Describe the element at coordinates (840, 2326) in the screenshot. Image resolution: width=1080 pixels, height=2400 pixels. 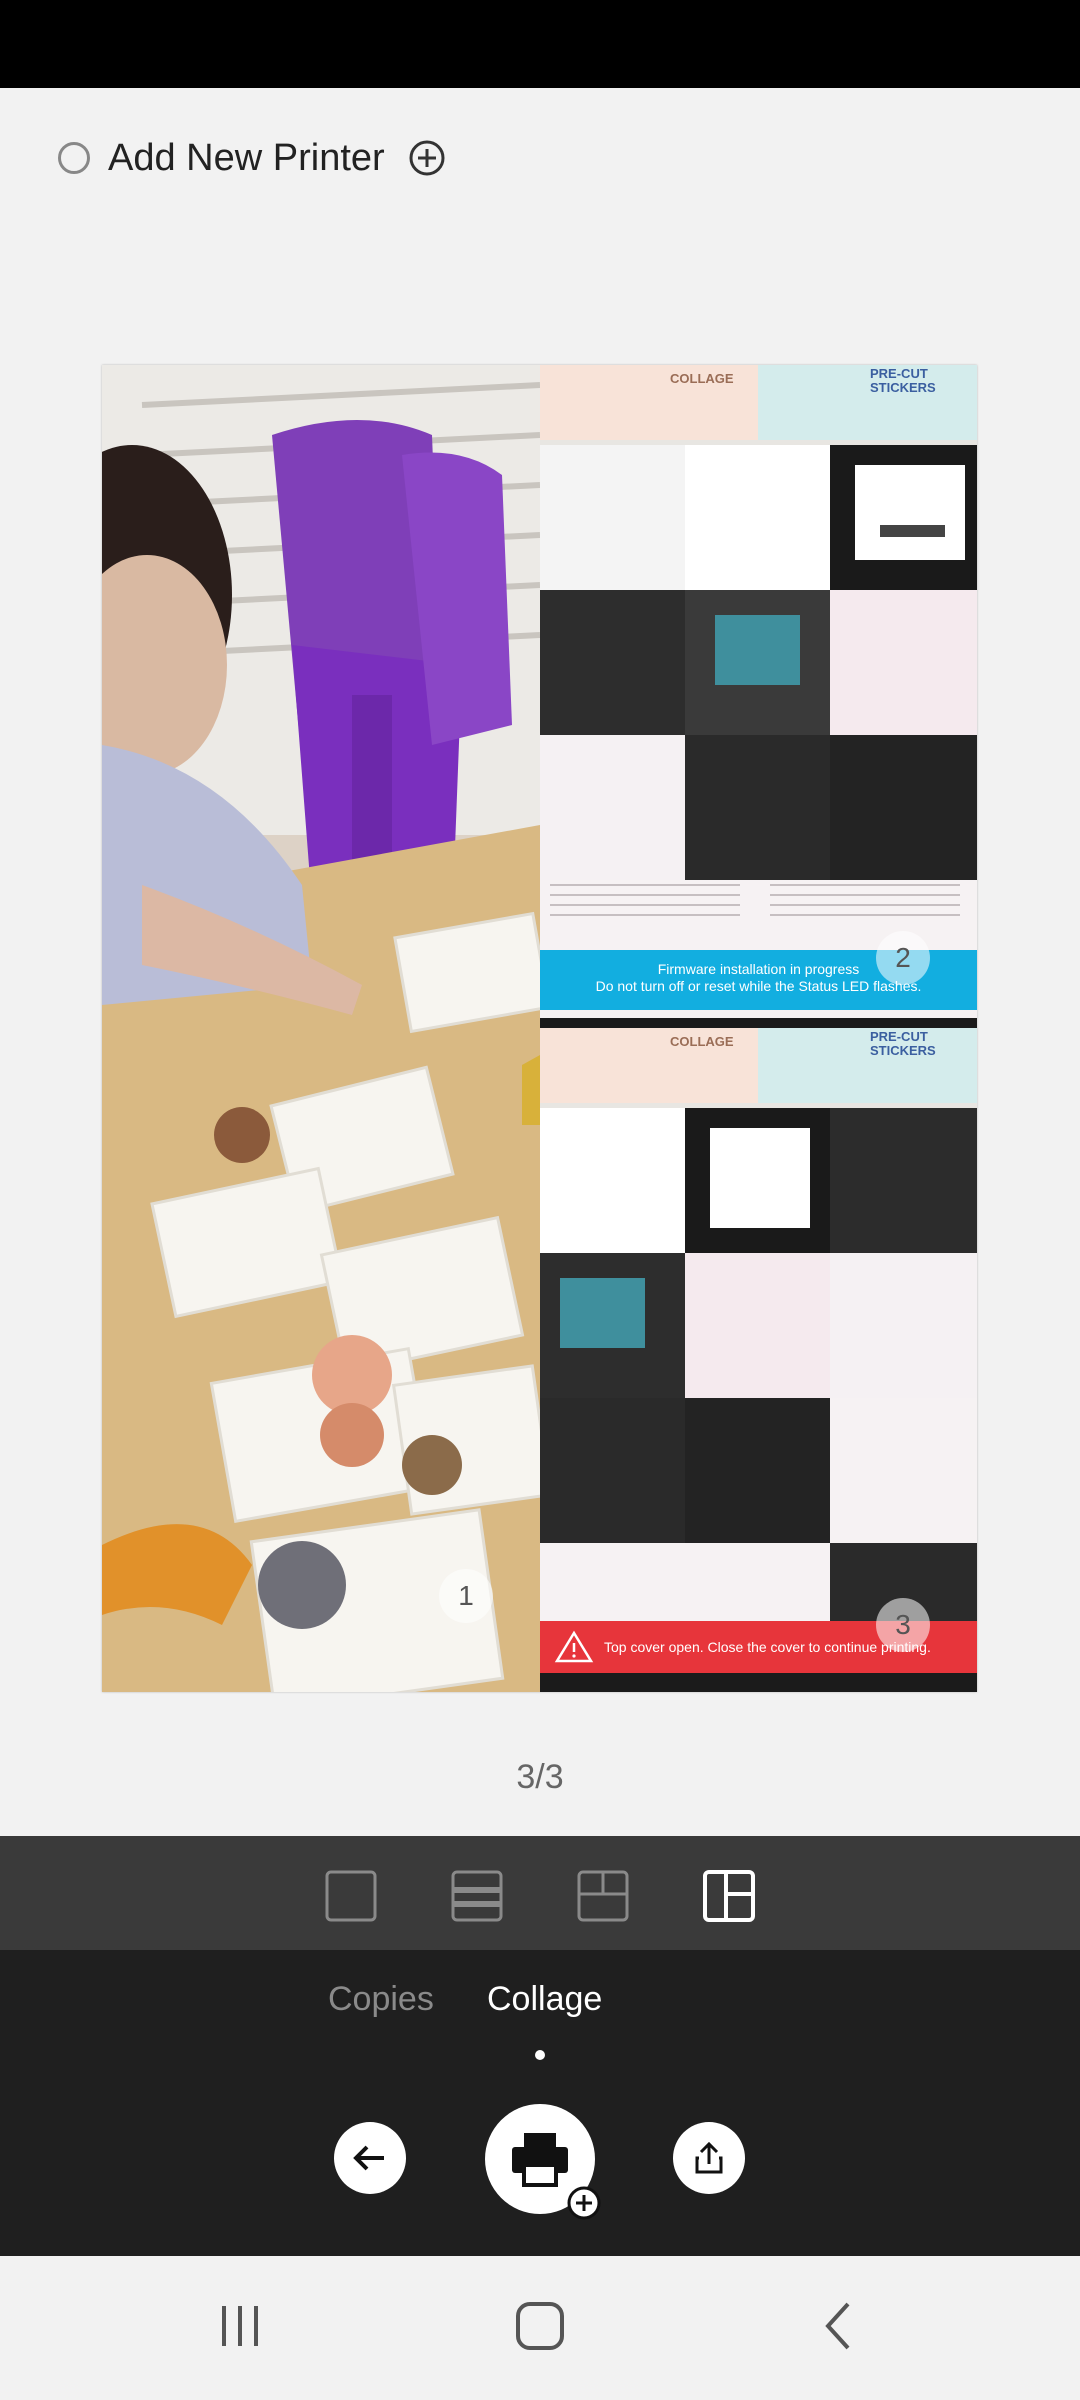
I see `back-nav-icon` at that location.